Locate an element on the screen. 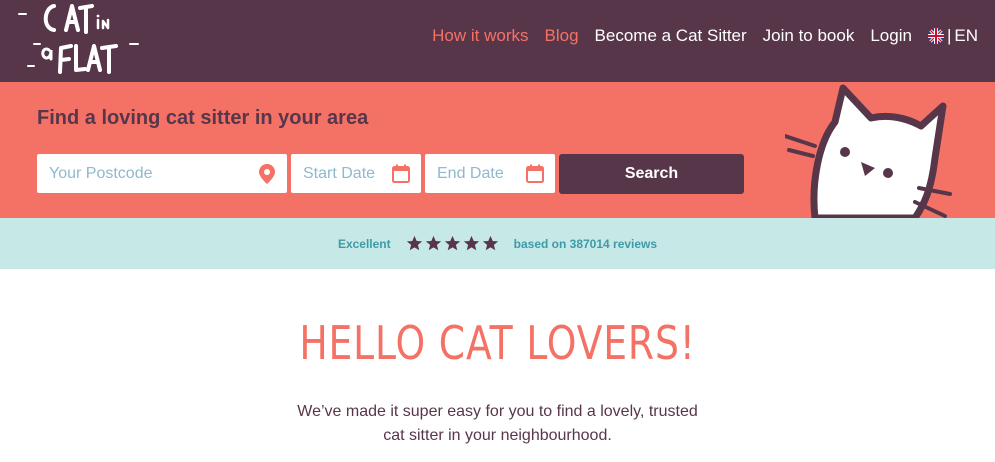 Image resolution: width=995 pixels, height=462 pixels. star-rating is located at coordinates (452, 243).